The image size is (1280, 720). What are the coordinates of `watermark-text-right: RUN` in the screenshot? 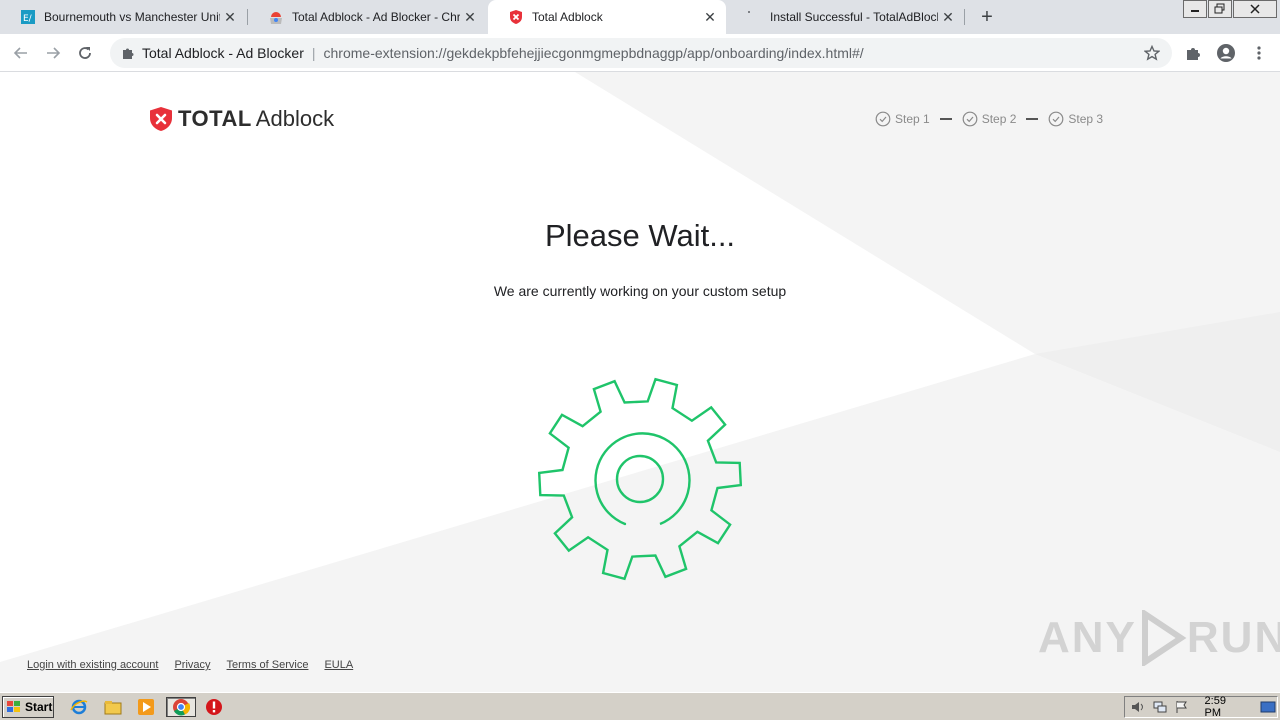 It's located at (1233, 637).